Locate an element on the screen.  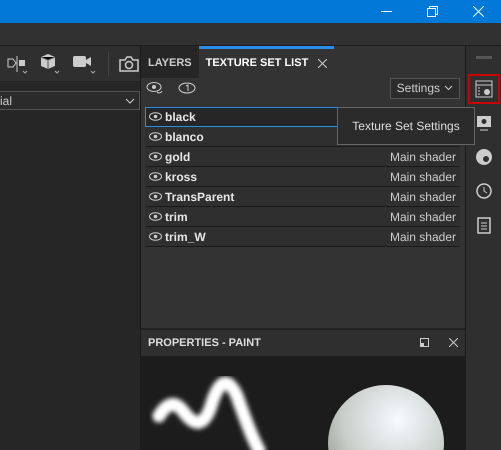
cube-icon is located at coordinates (50, 63).